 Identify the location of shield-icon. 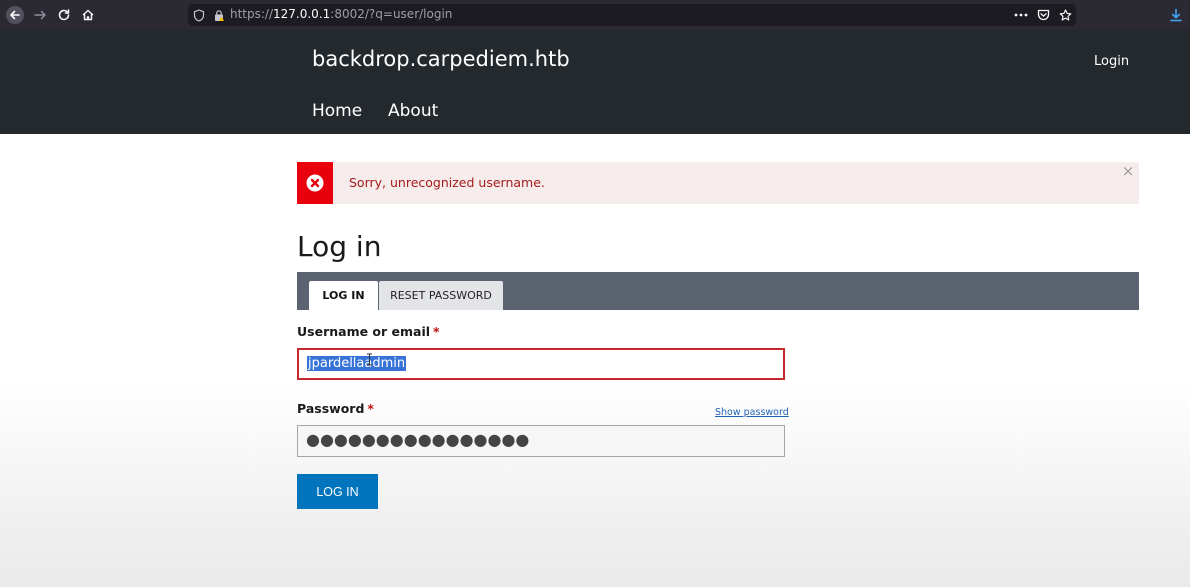
(199, 15).